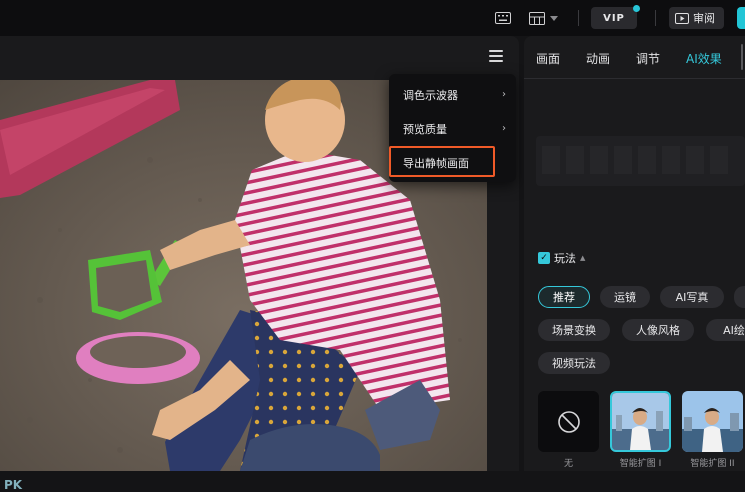  I want to click on chip-more, so click(739, 297).